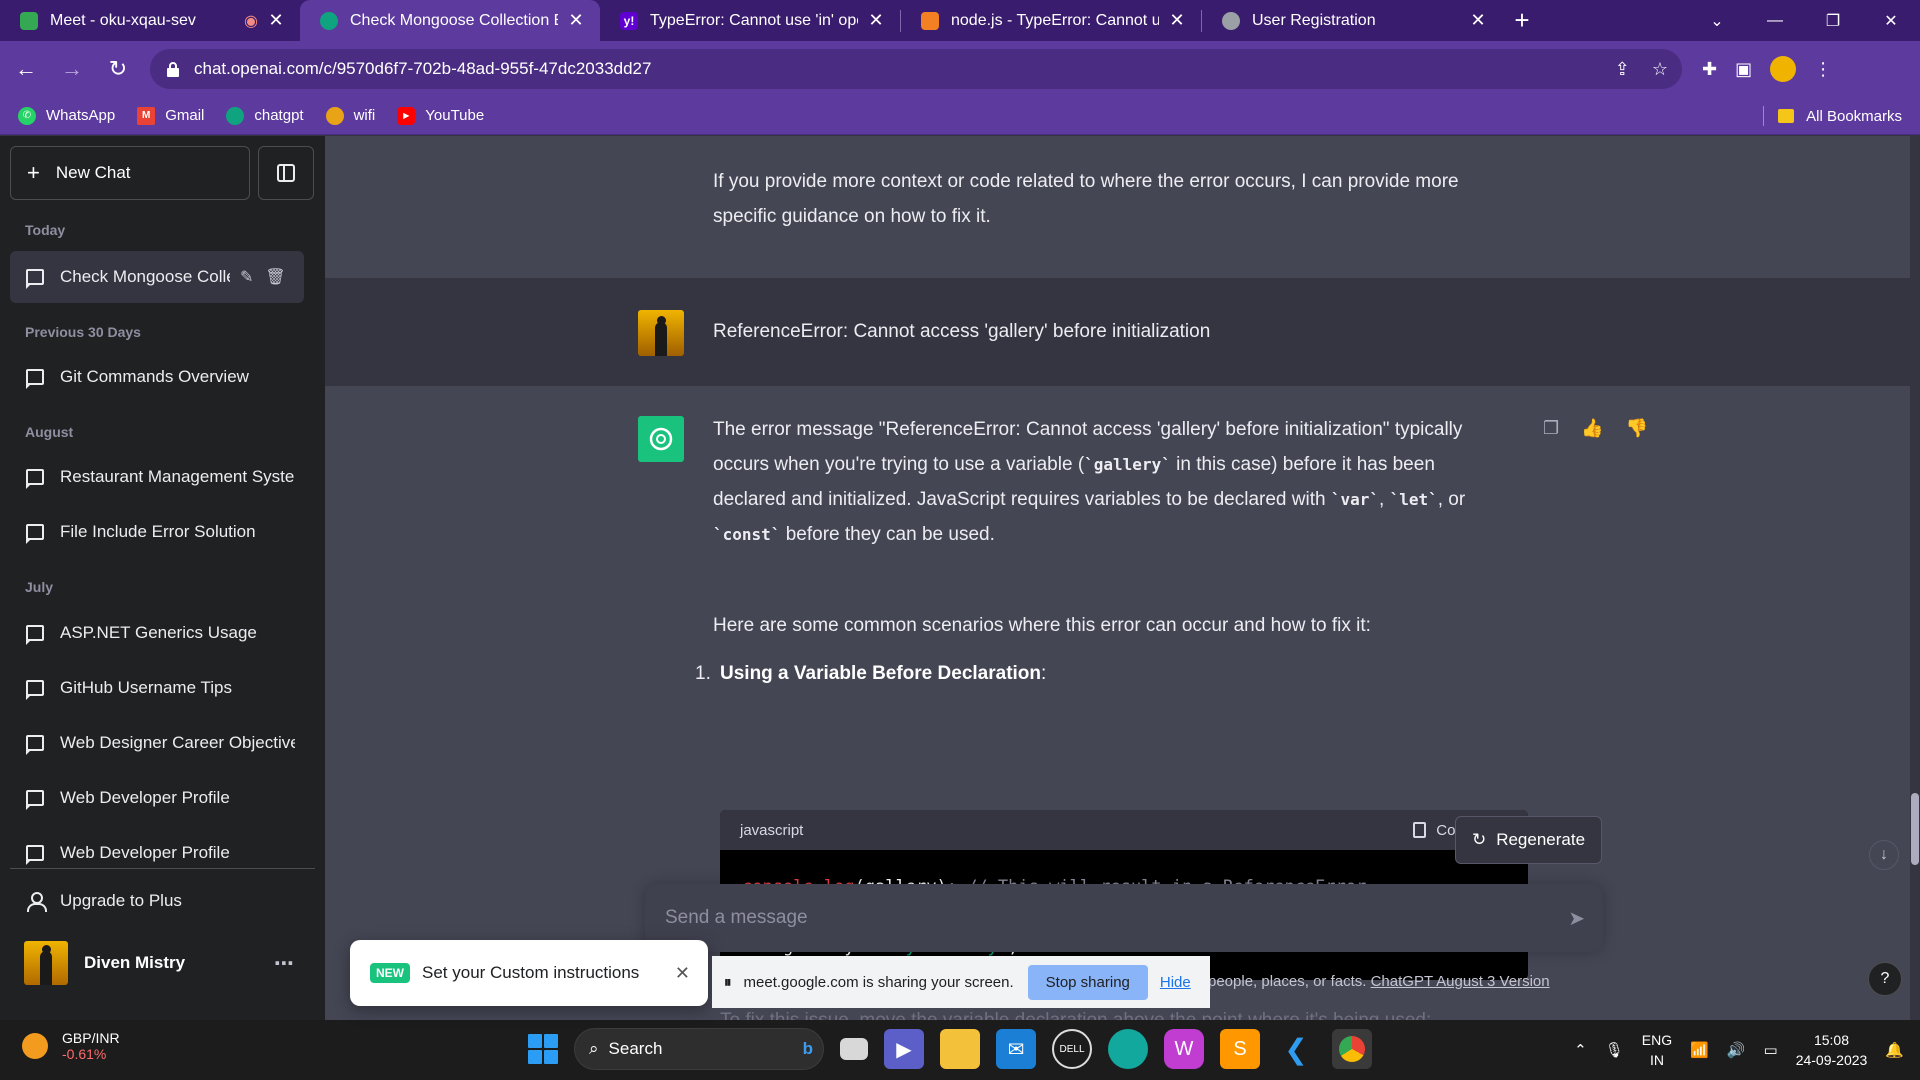 The image size is (1920, 1080). I want to click on bookmark-star-icon: ☆, so click(1660, 69).